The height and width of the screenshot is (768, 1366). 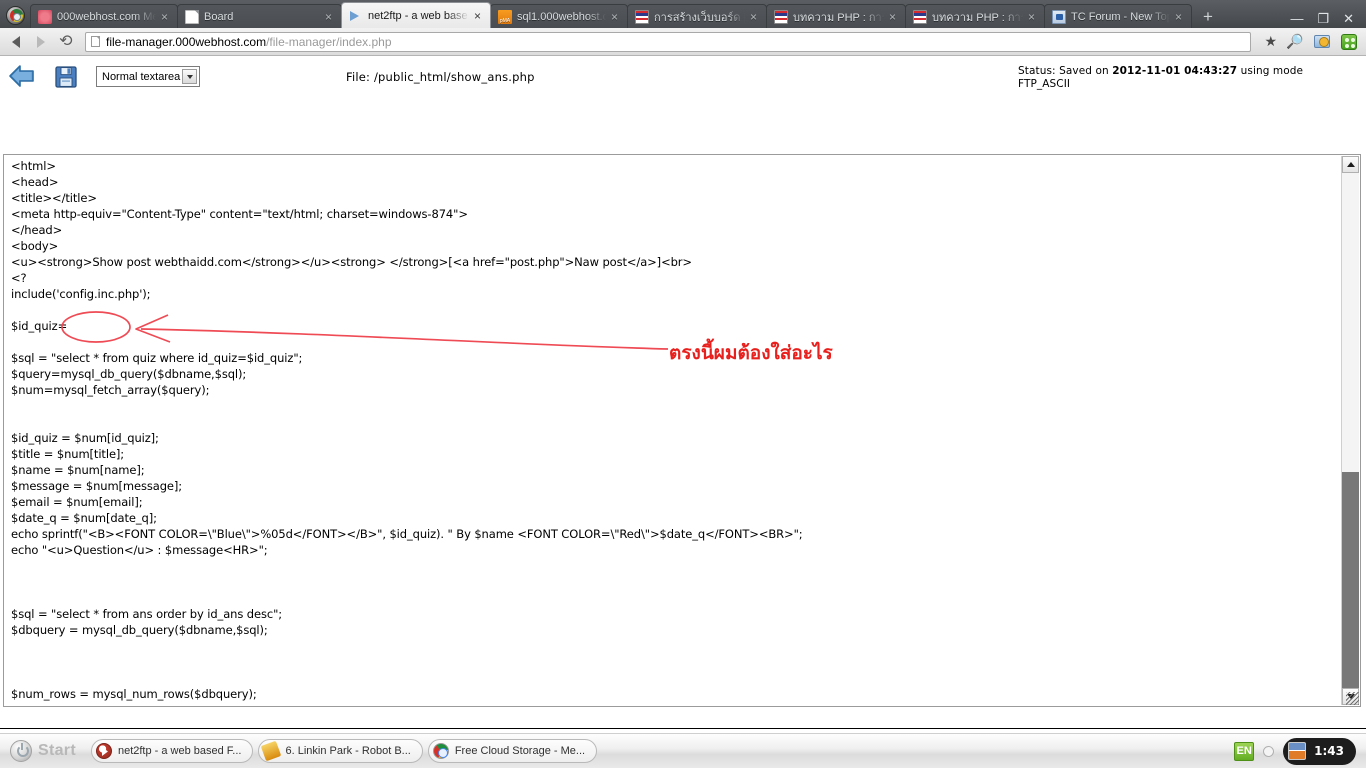 I want to click on browser-tab: Board ×, so click(x=259, y=16).